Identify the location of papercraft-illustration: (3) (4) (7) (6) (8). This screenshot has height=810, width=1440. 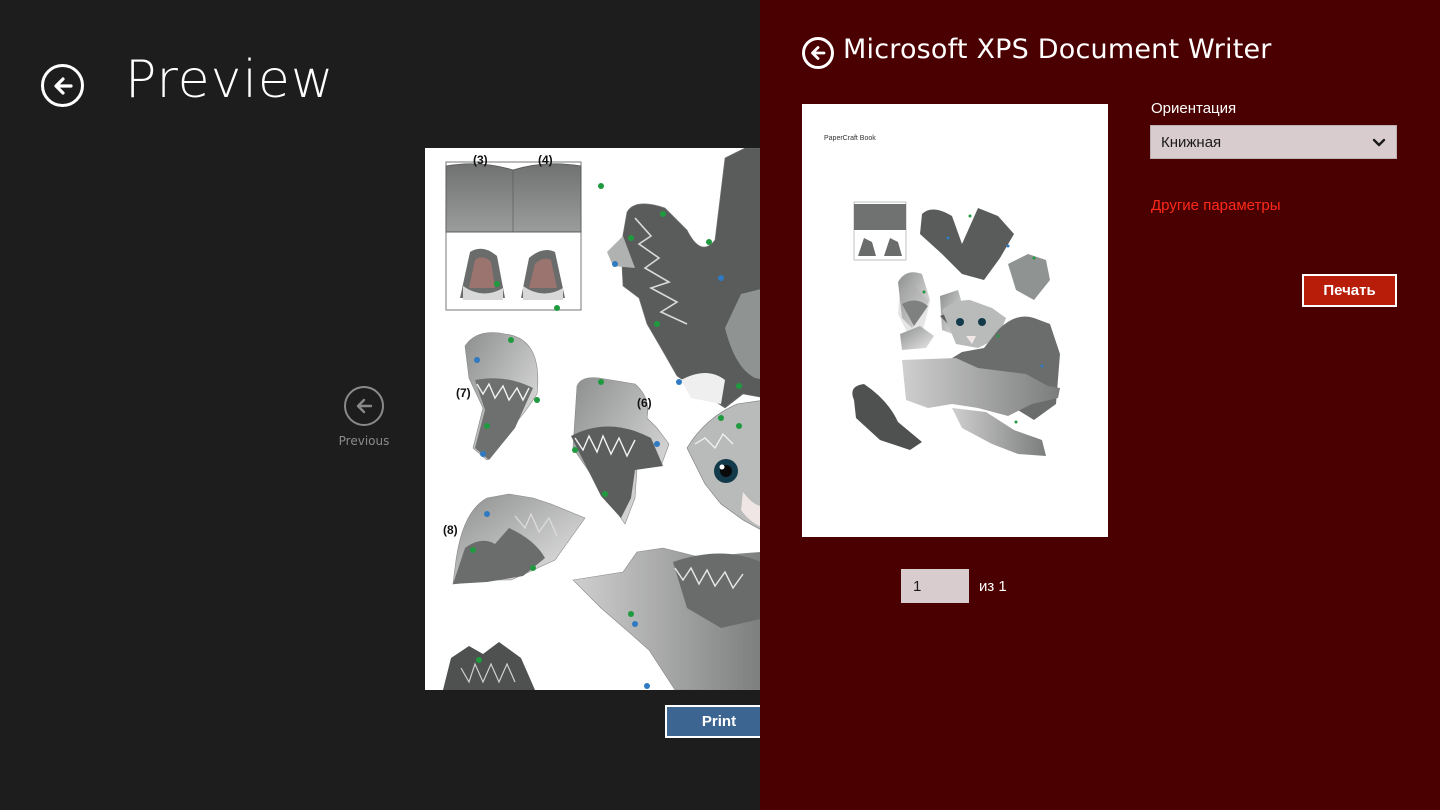
(601, 419).